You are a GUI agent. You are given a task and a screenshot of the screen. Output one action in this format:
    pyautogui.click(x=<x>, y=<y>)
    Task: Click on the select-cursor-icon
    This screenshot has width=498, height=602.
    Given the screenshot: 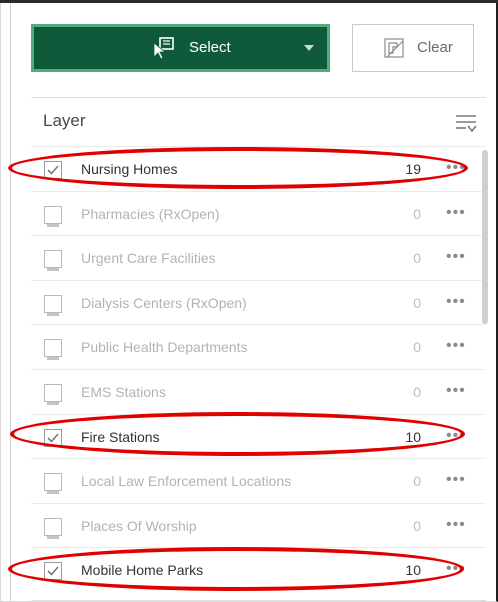 What is the action you would take?
    pyautogui.click(x=163, y=48)
    